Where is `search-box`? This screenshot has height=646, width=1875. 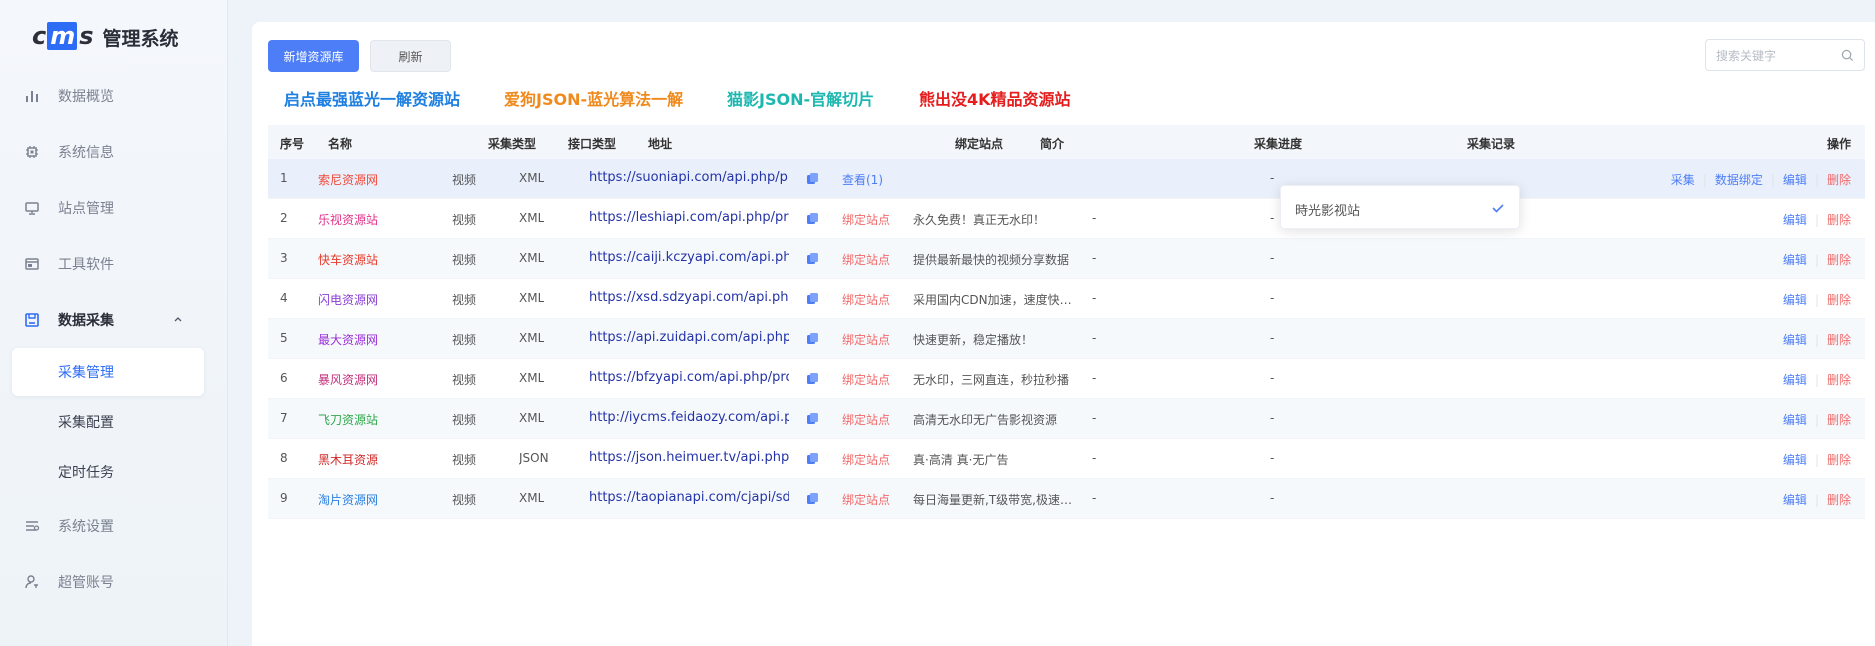 search-box is located at coordinates (1785, 55).